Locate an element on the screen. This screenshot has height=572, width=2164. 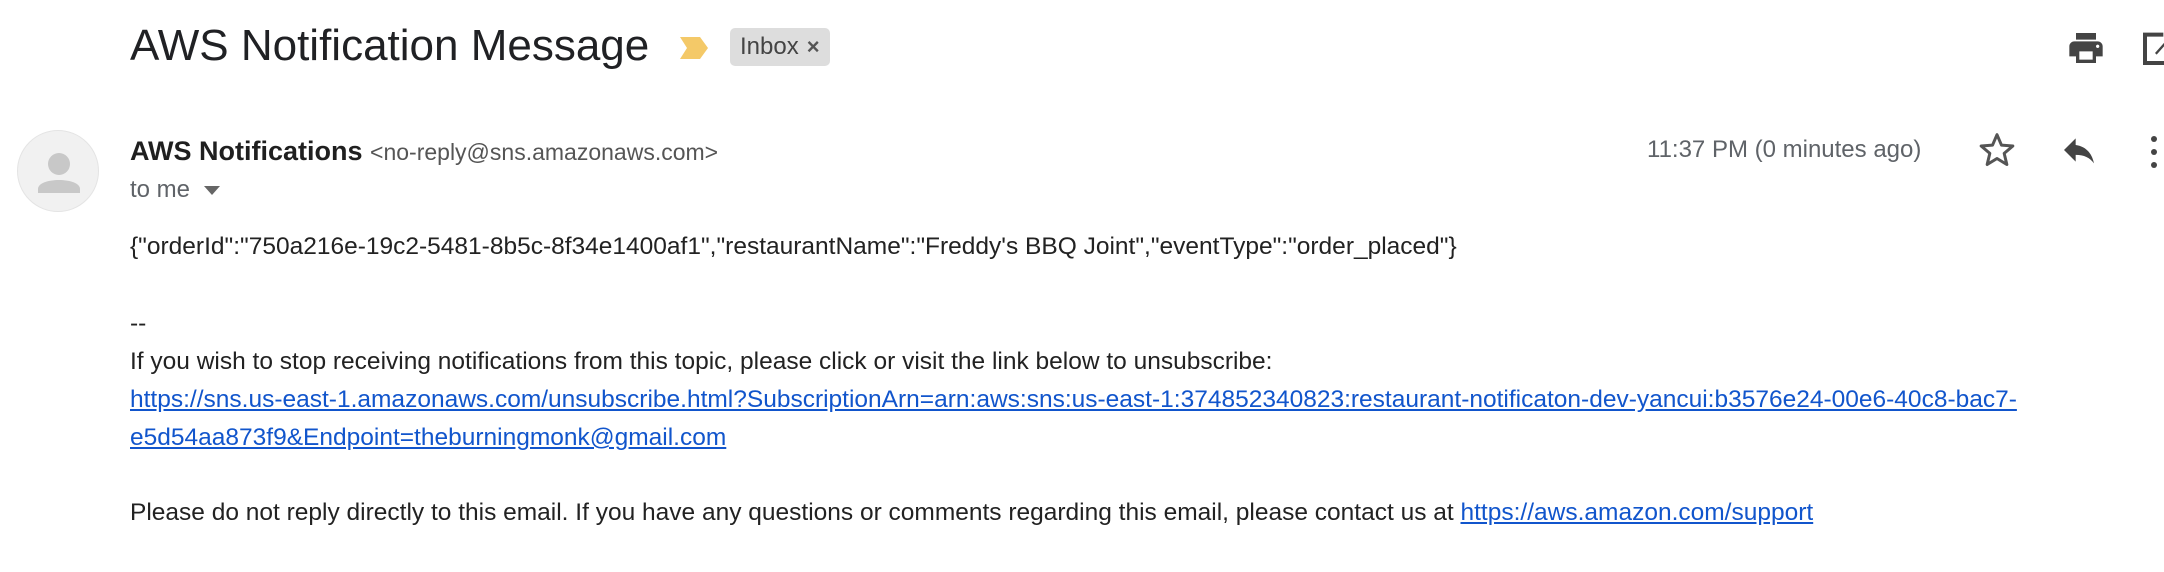
importance-marker-icon is located at coordinates (694, 48).